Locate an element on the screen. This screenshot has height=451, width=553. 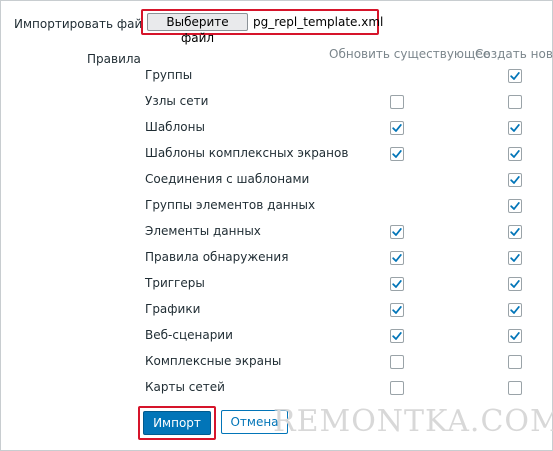
rule-label: Узлы сети is located at coordinates (177, 101).